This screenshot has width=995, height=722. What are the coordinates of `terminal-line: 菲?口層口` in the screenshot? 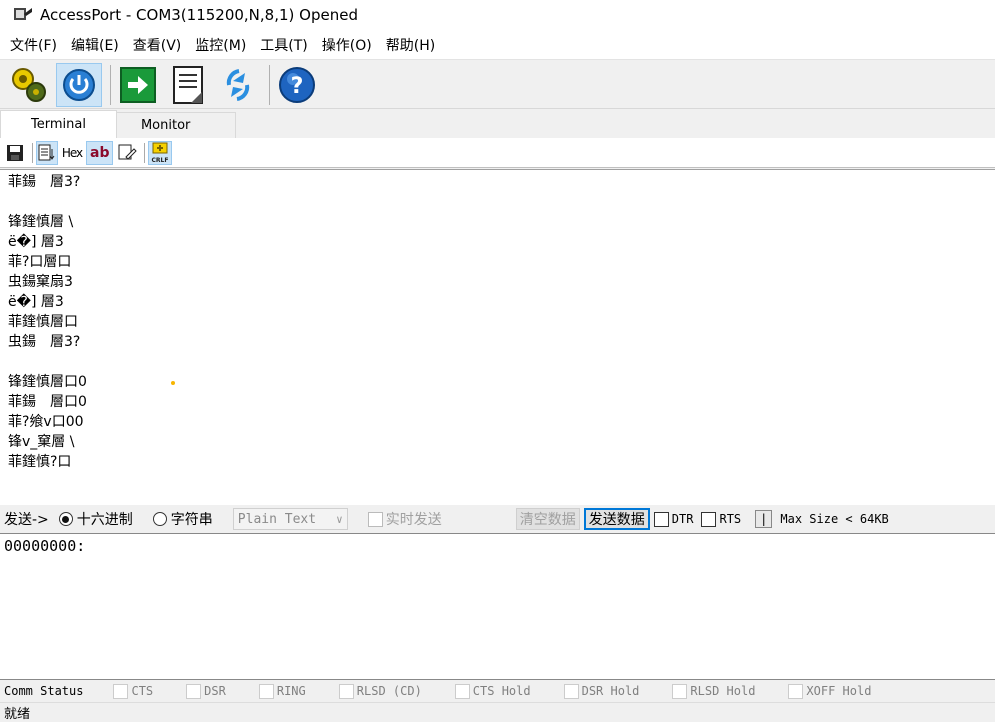 It's located at (40, 262).